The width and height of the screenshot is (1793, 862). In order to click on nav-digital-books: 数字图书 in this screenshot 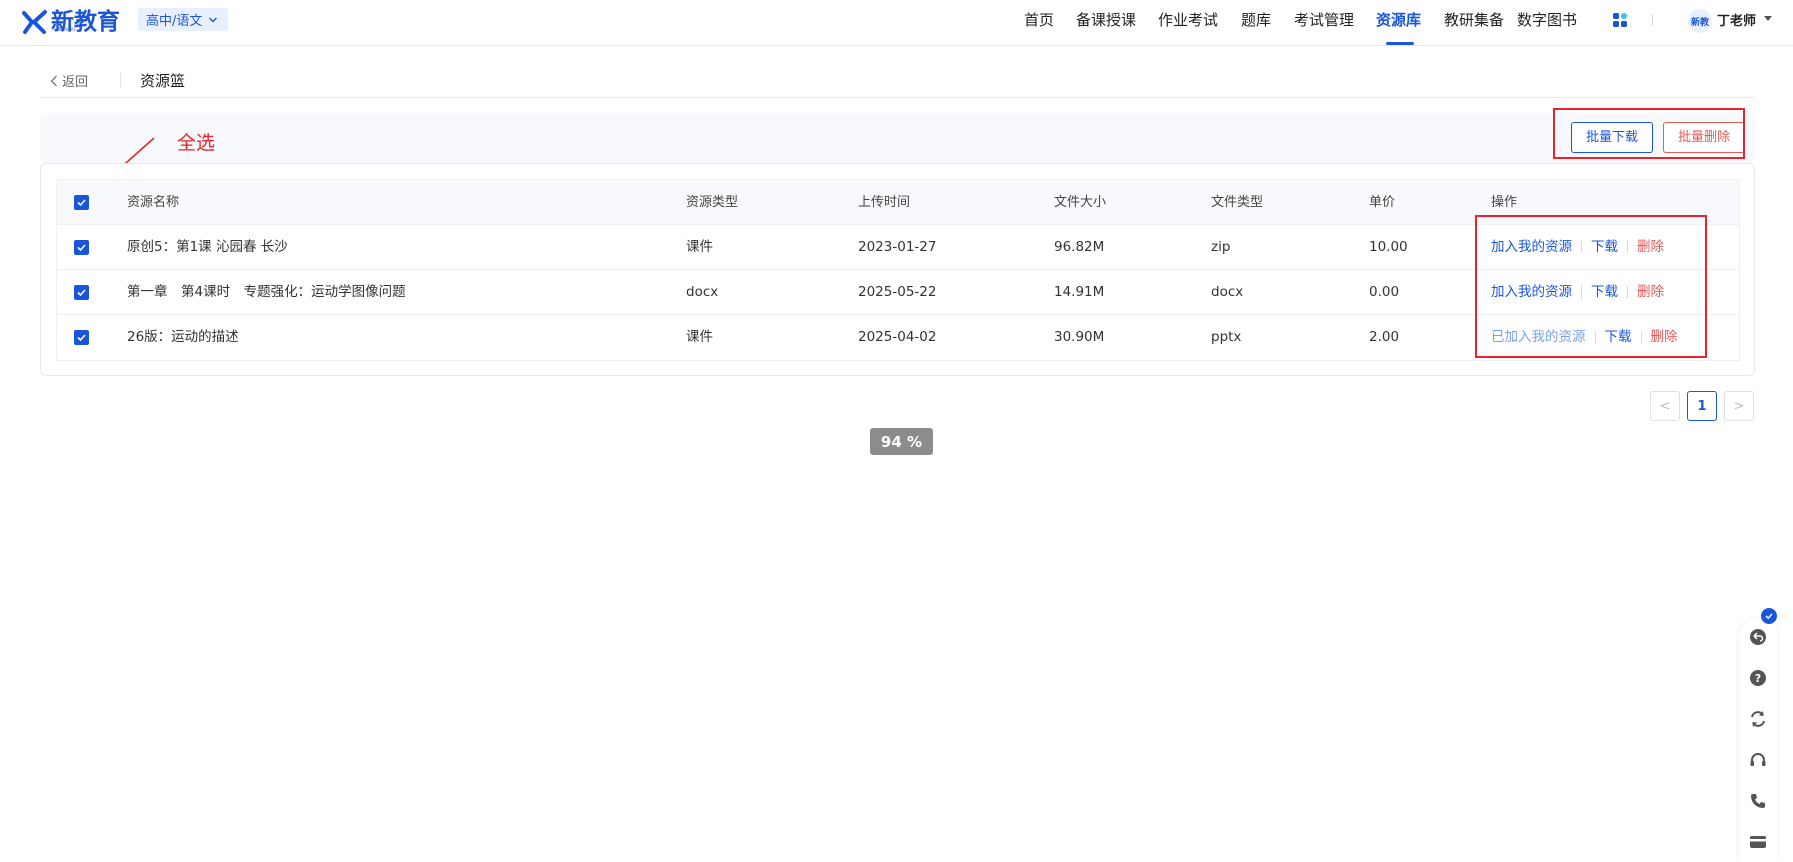, I will do `click(1547, 23)`.